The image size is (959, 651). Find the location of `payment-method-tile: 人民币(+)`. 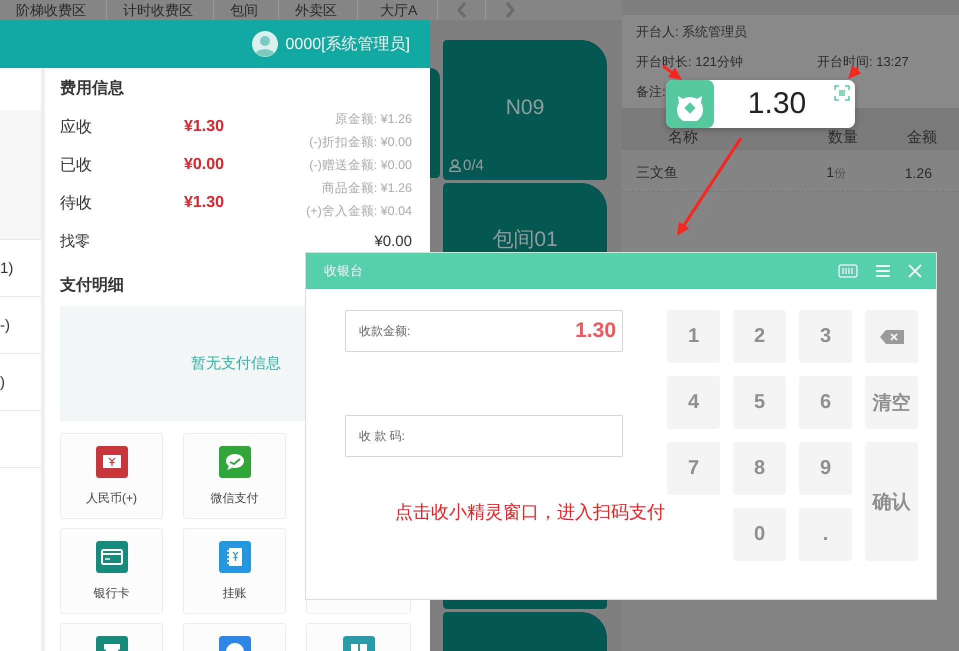

payment-method-tile: 人民币(+) is located at coordinates (111, 476).